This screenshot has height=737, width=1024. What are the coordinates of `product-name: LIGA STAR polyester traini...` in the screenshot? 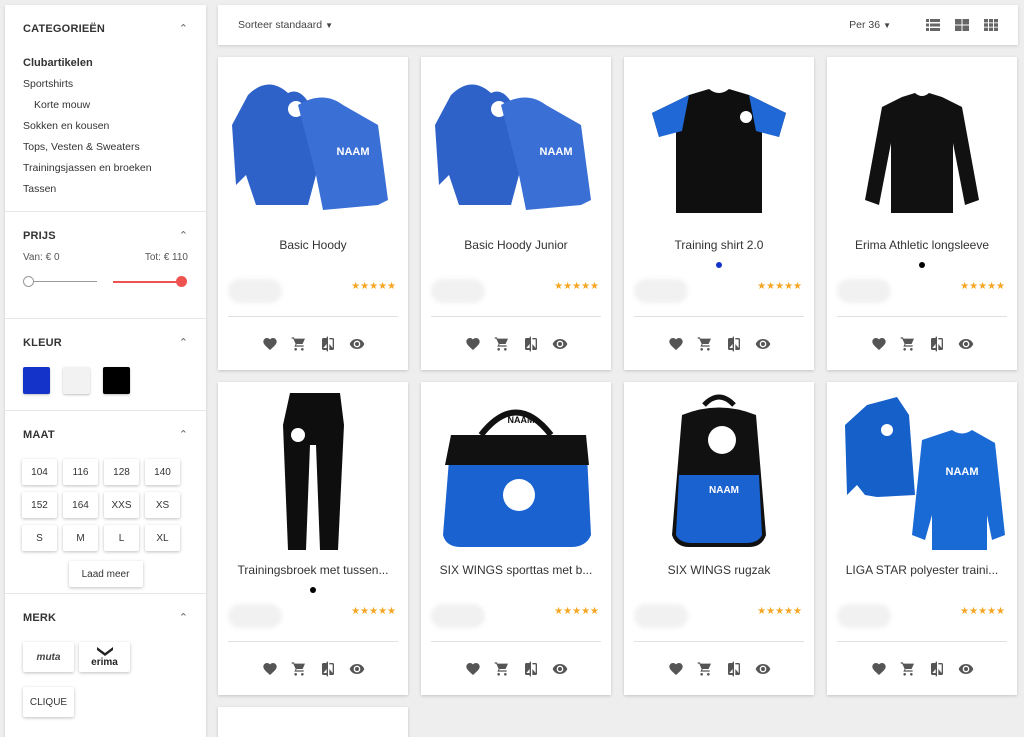 It's located at (922, 570).